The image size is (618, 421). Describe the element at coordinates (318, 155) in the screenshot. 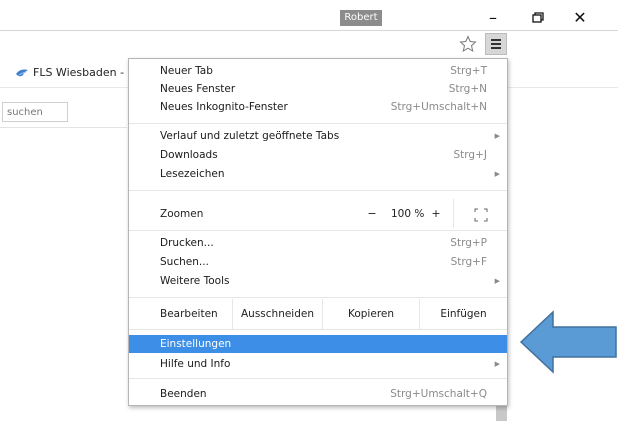

I see `menu-item-downloads: Downloads Strg+J` at that location.